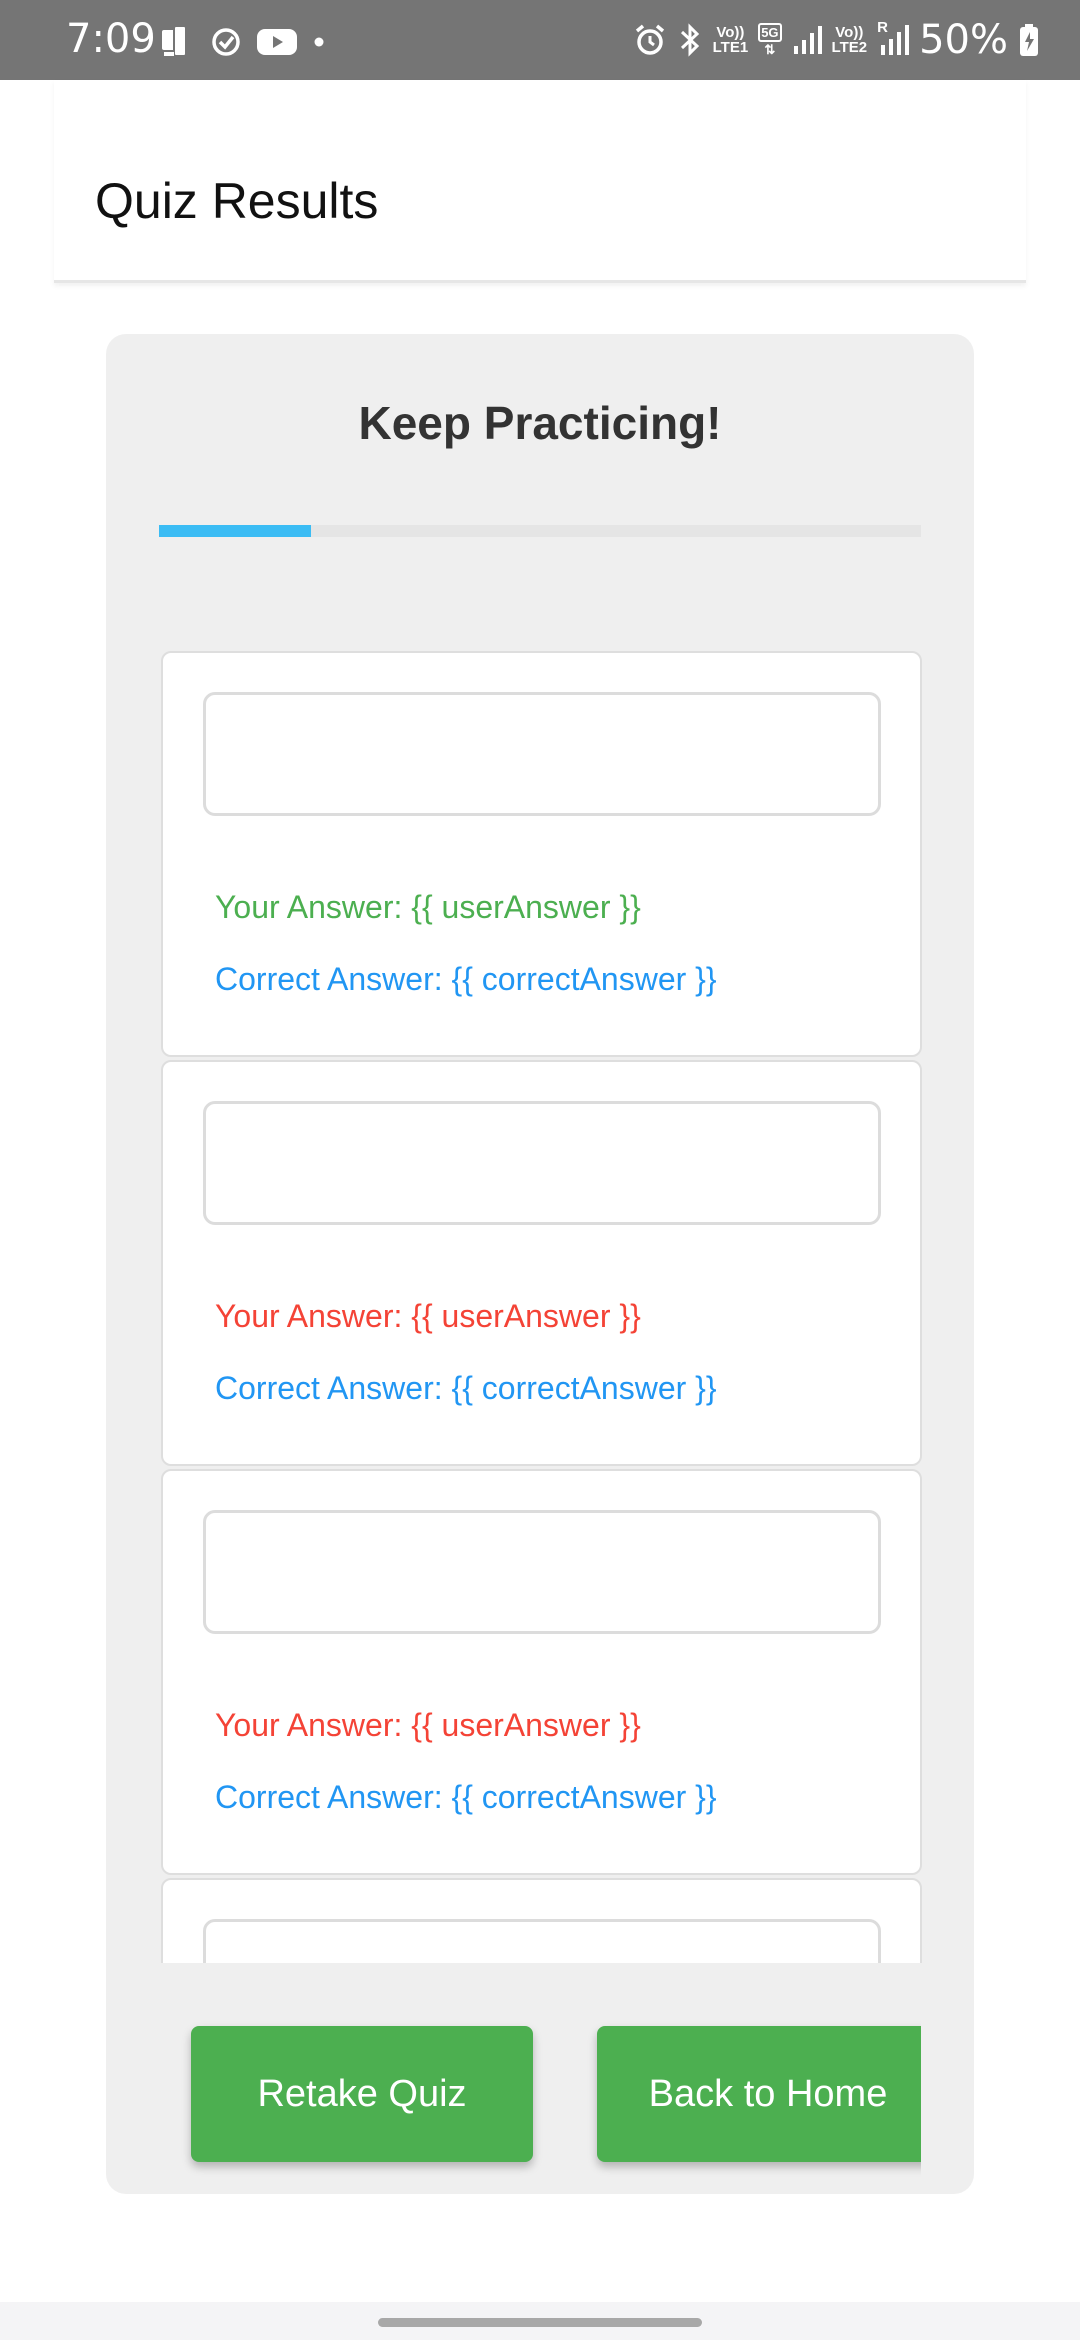  I want to click on network-5g-indicator: 5G ⇅, so click(770, 40).